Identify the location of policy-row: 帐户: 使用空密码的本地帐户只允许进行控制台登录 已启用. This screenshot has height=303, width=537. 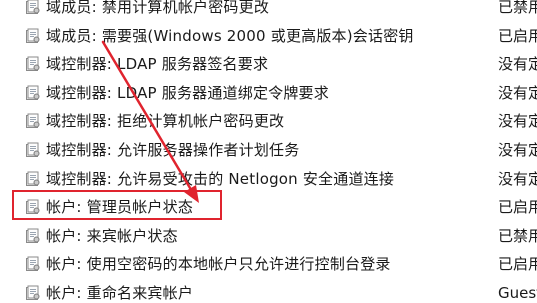
(268, 264).